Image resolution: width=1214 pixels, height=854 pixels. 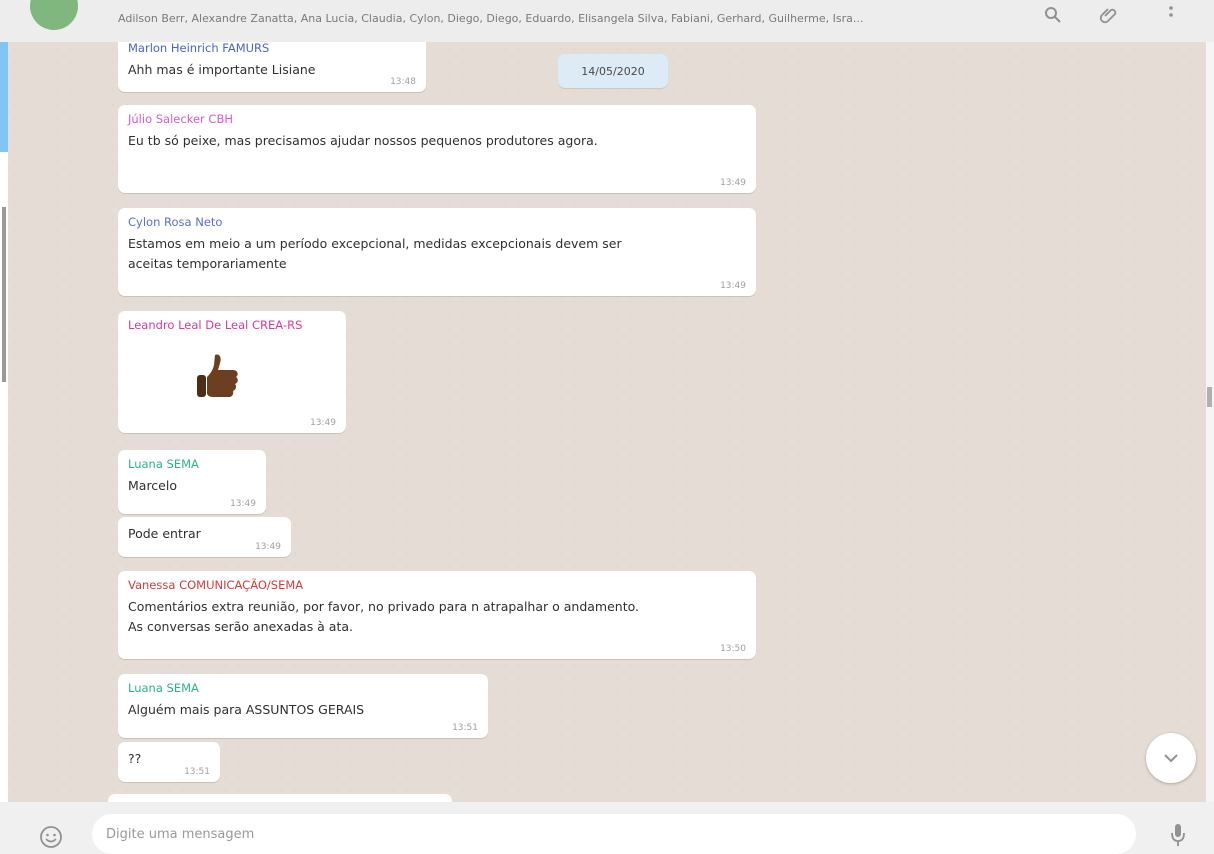 I want to click on group-avatar, so click(x=54, y=15).